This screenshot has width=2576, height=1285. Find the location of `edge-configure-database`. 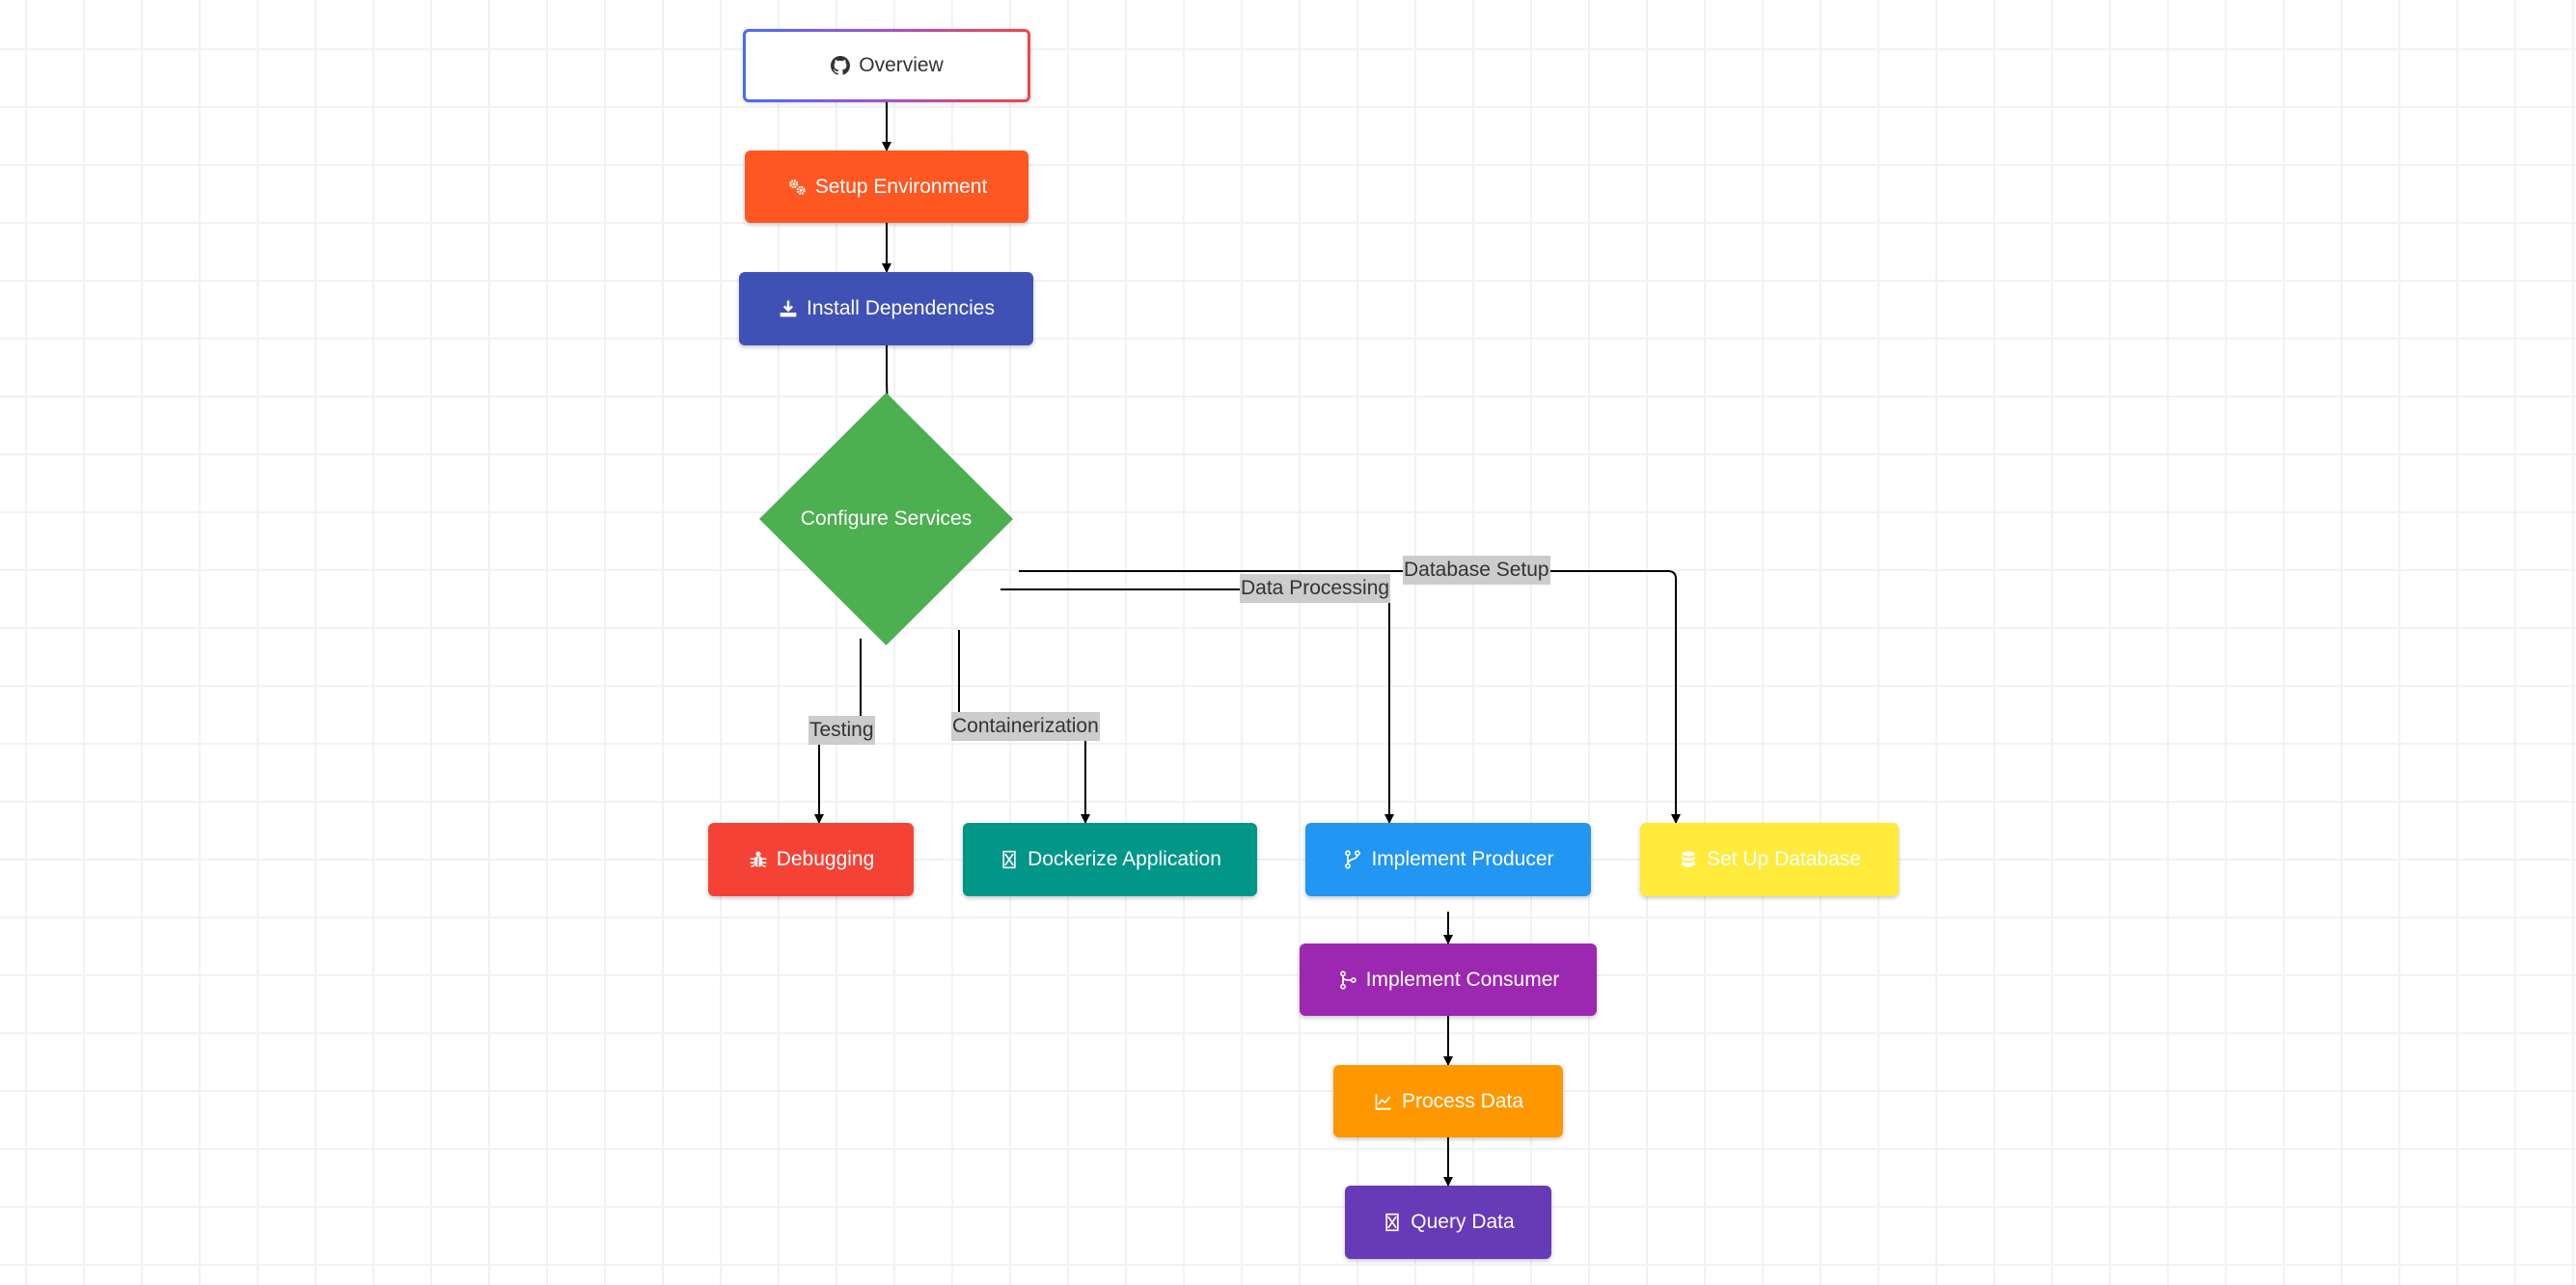

edge-configure-database is located at coordinates (1350, 697).